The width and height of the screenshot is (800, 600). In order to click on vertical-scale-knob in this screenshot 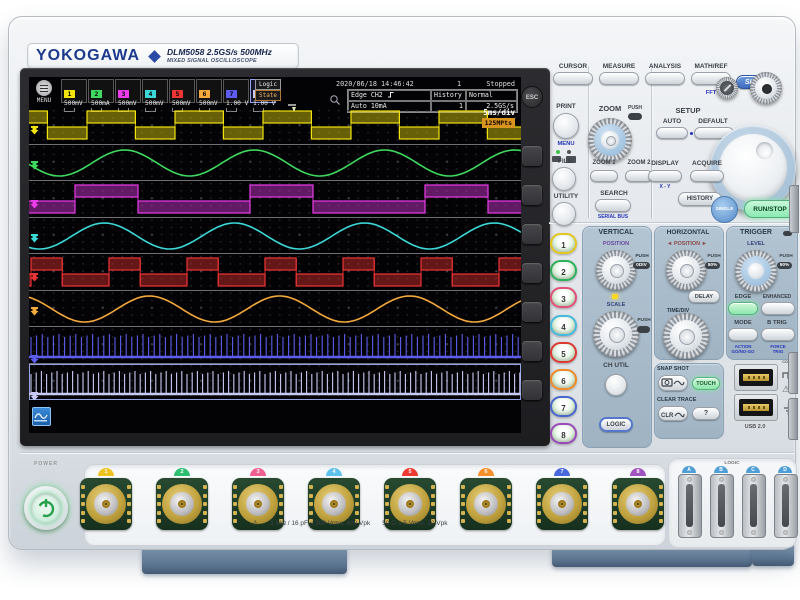, I will do `click(616, 334)`.